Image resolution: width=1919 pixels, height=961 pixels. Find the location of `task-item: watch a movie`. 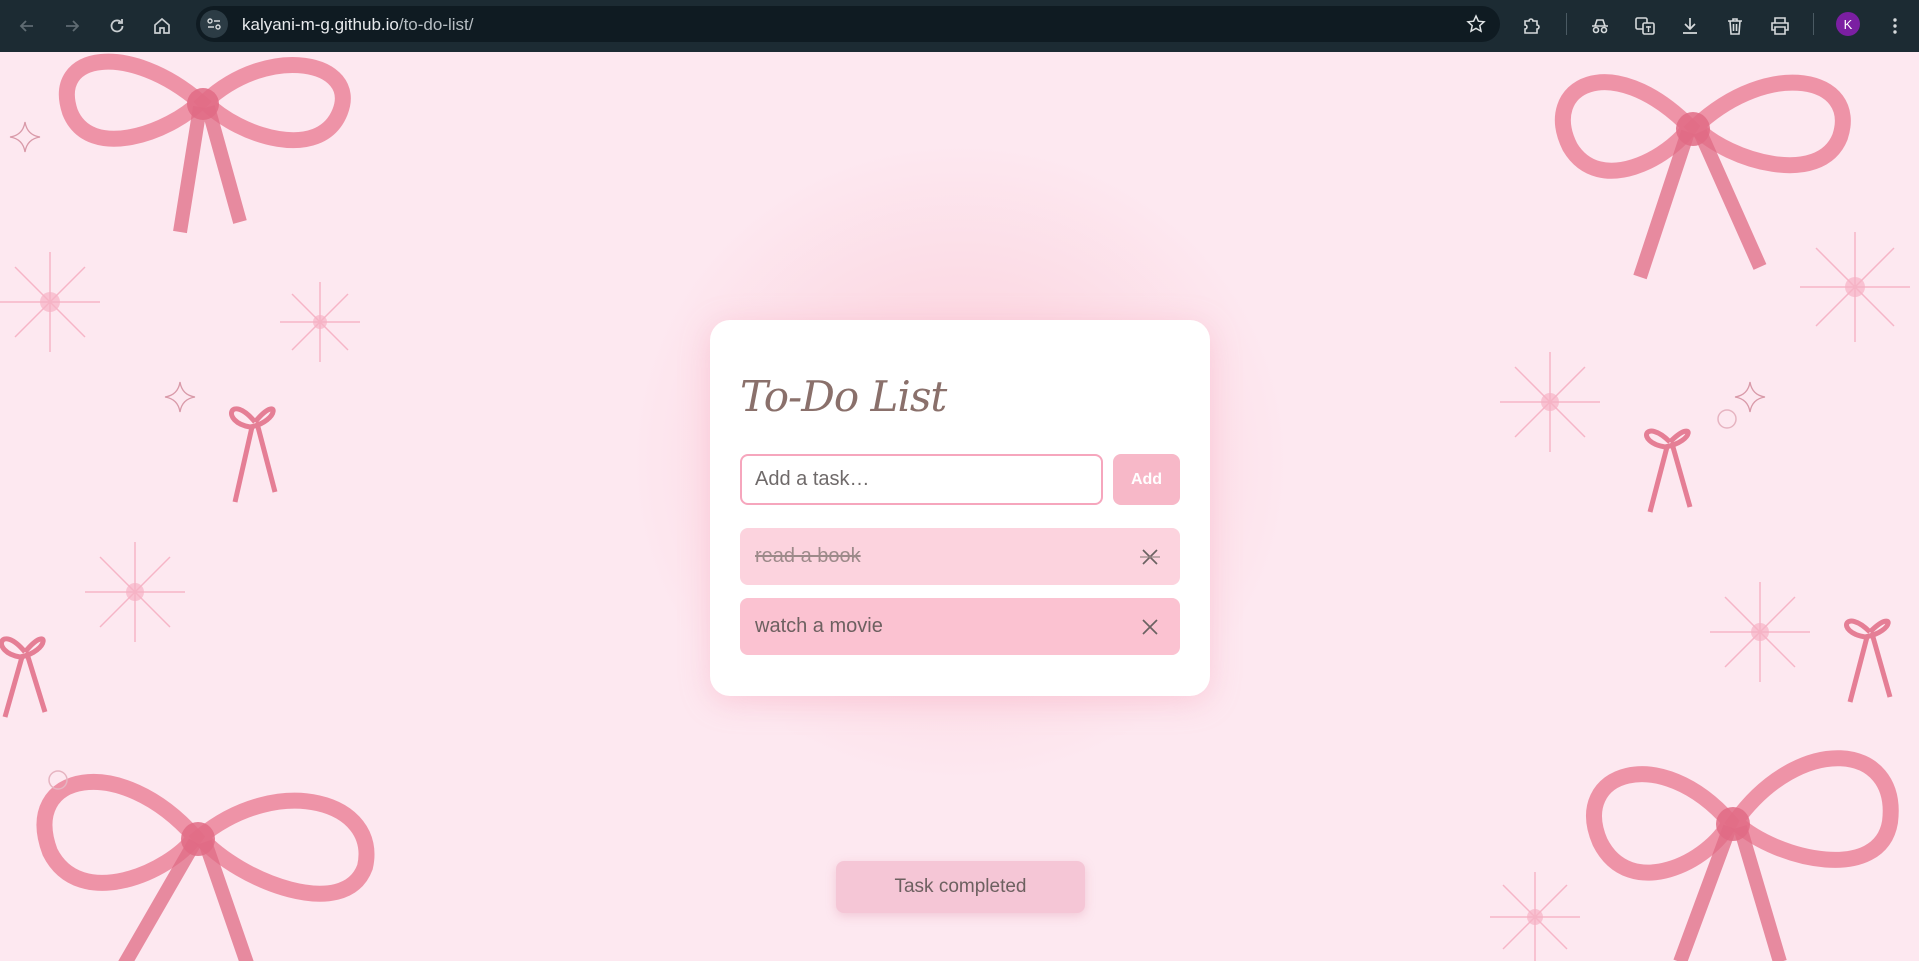

task-item: watch a movie is located at coordinates (960, 626).